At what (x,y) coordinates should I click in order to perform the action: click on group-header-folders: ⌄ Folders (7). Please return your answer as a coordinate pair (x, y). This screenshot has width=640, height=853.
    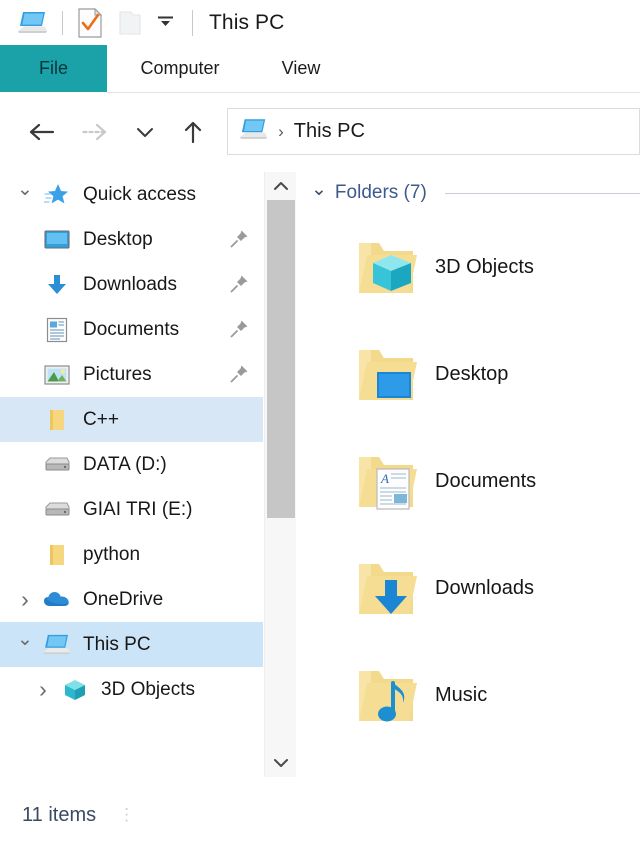
    Looking at the image, I should click on (468, 193).